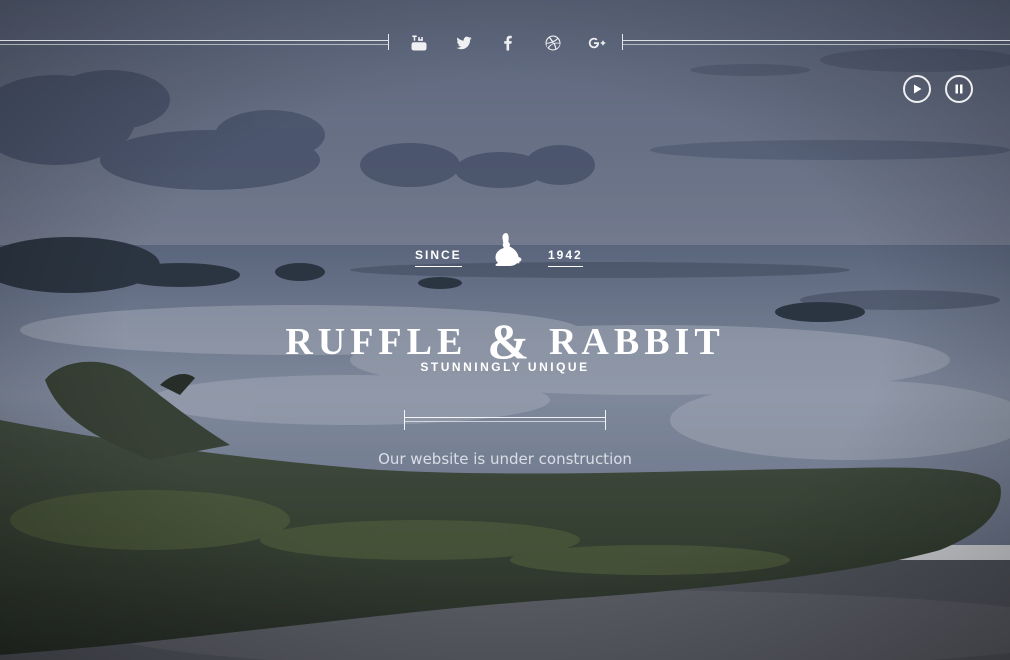  I want to click on dribbble-link, so click(553, 43).